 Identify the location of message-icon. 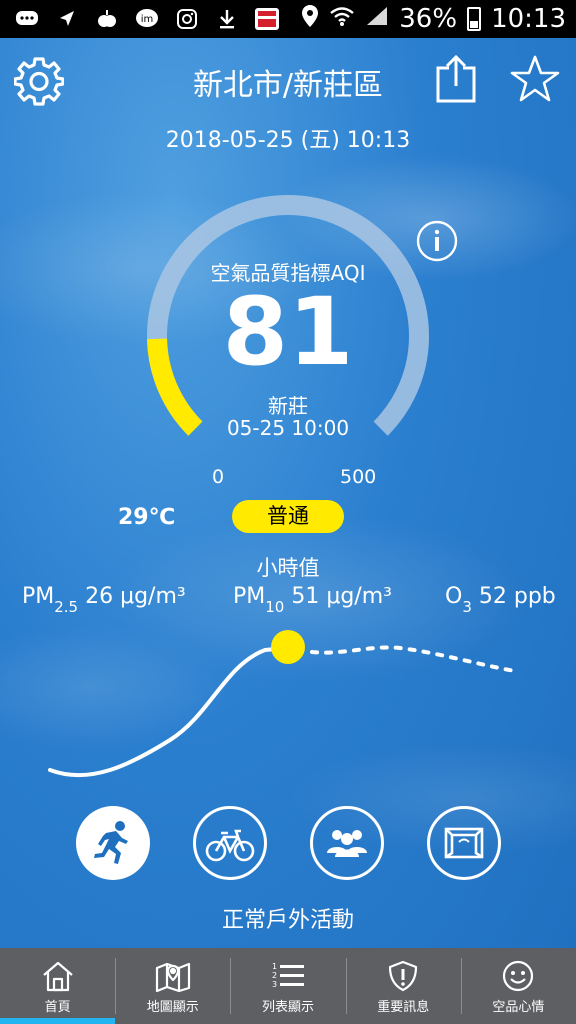
(27, 19).